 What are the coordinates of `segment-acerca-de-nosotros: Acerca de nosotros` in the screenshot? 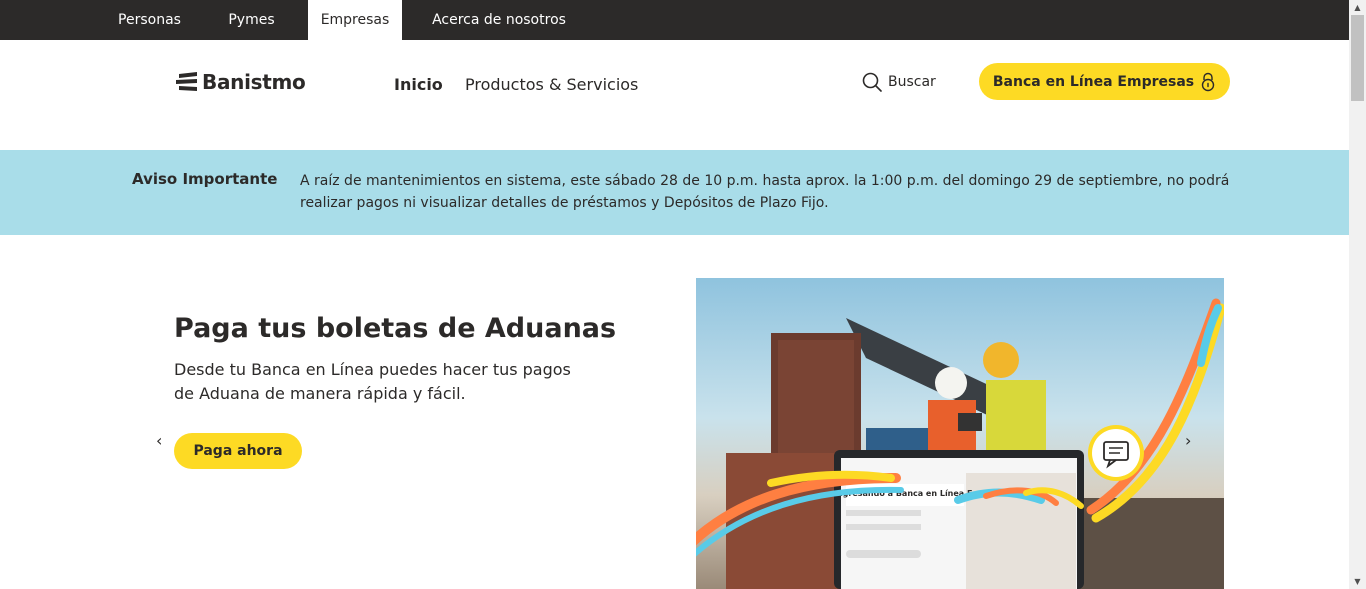 It's located at (499, 20).